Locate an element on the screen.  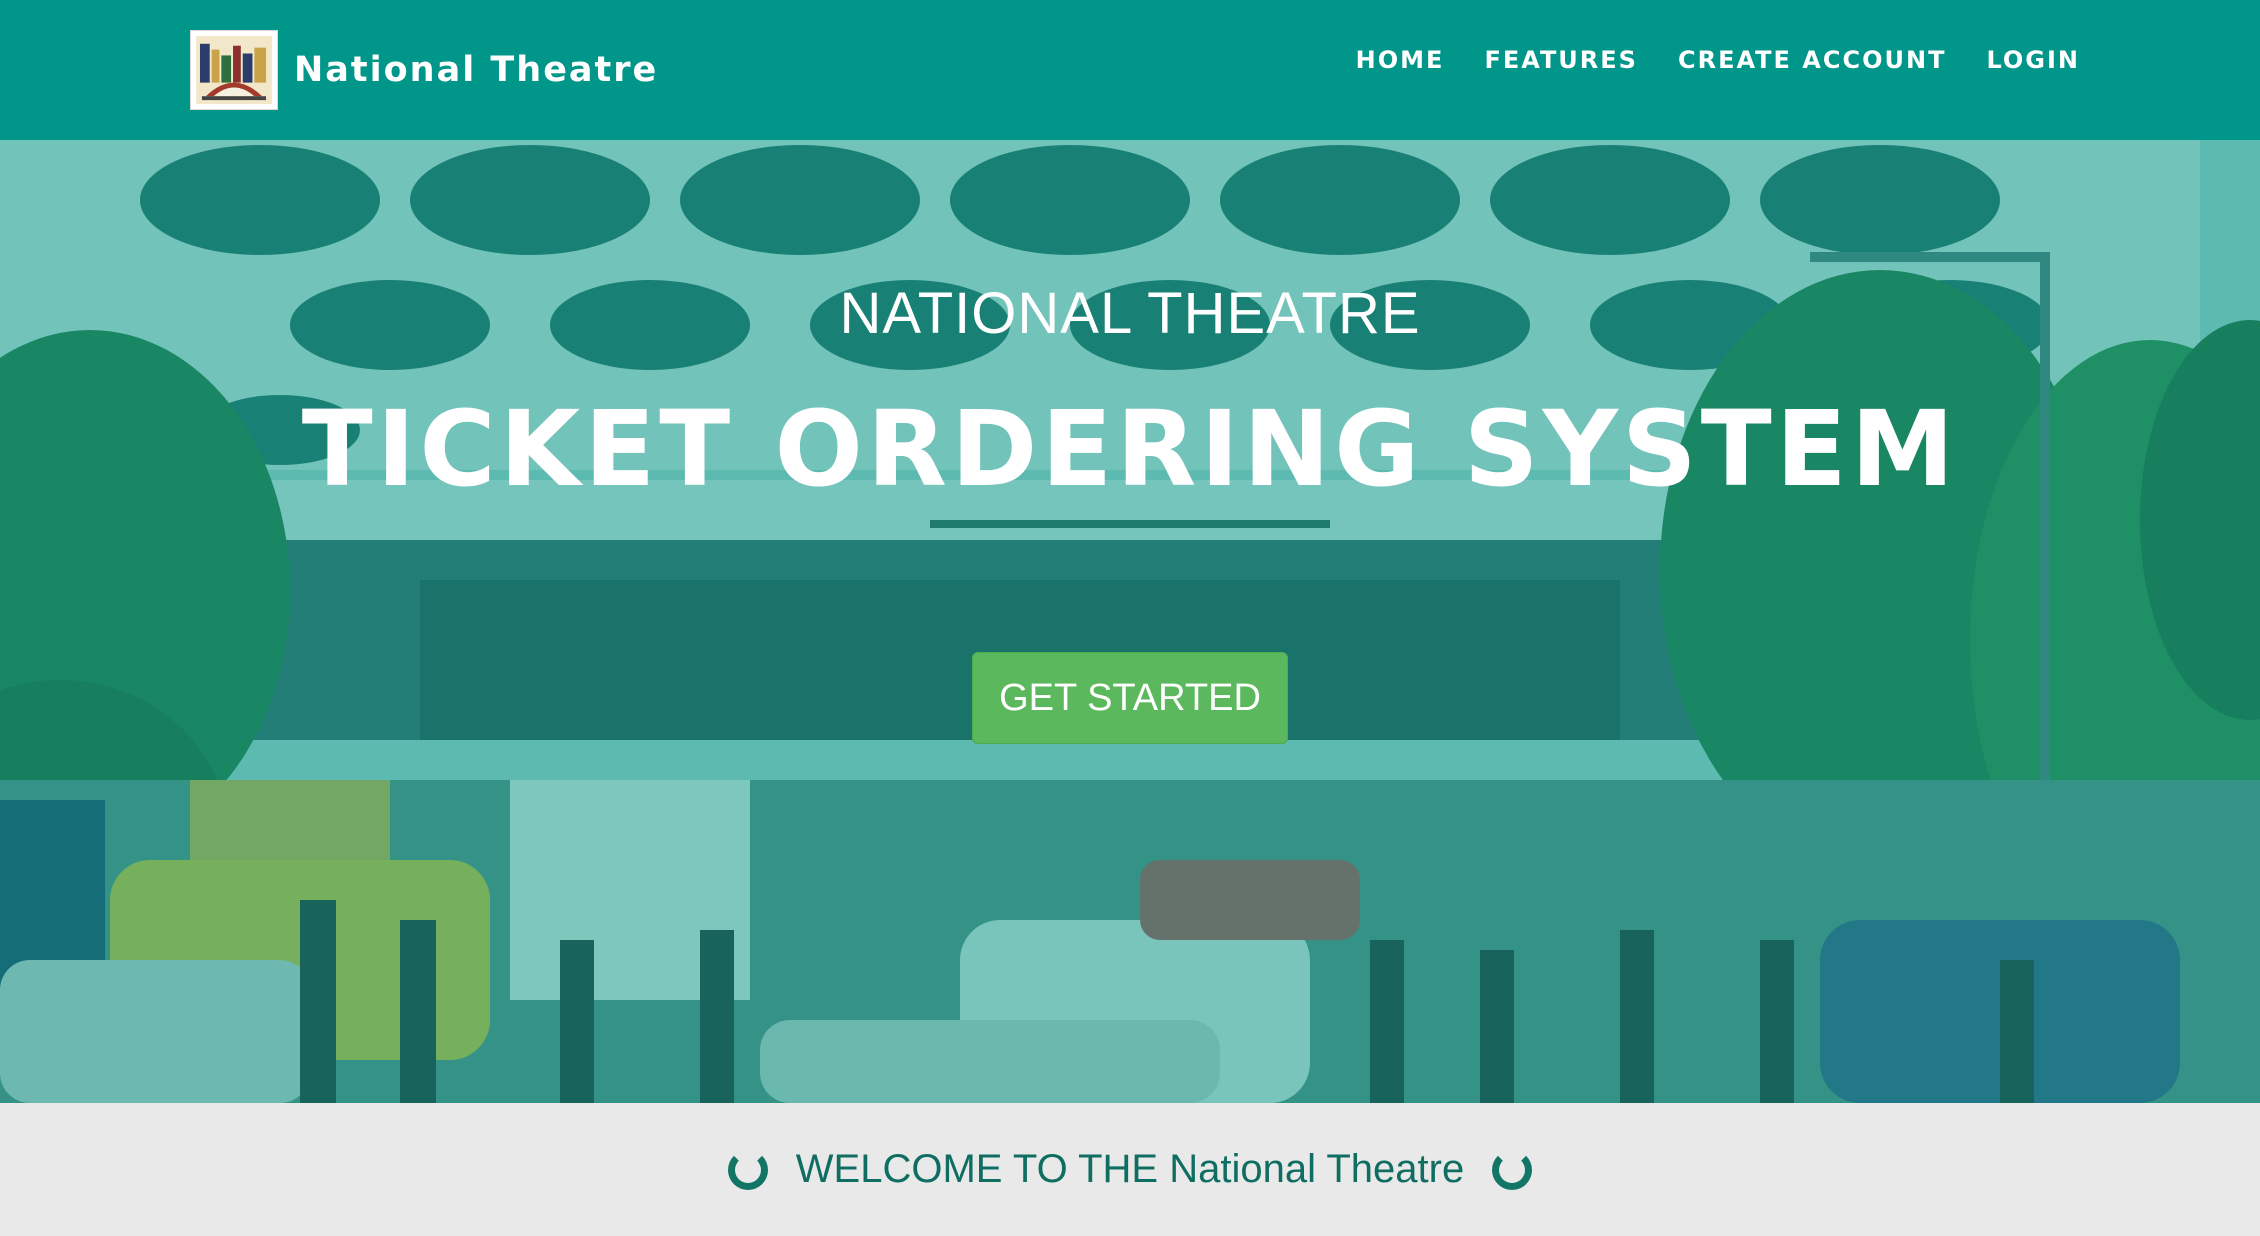
hero-title: TICKET ORDERING SYSTEM is located at coordinates (1130, 449).